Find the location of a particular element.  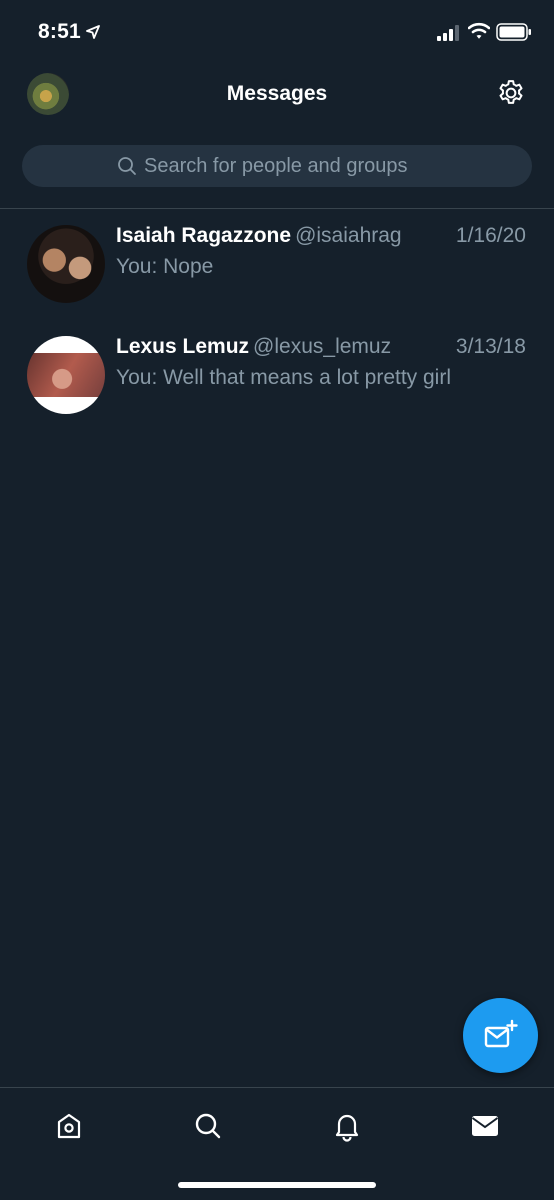

location-arrow-icon is located at coordinates (93, 32).